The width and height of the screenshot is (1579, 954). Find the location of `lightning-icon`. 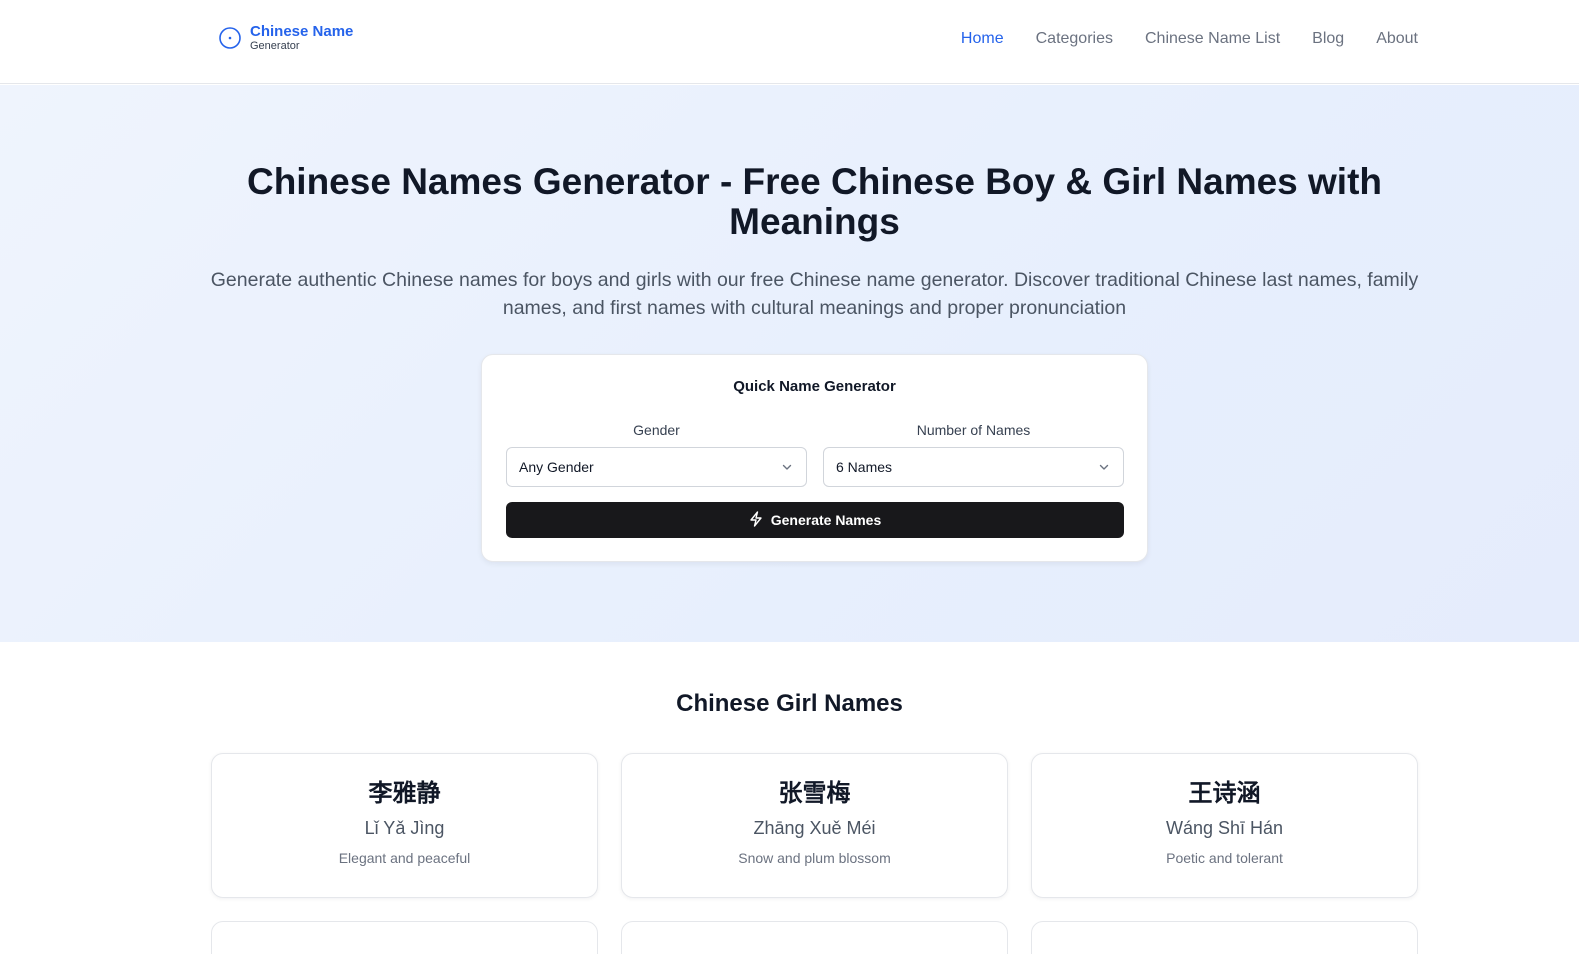

lightning-icon is located at coordinates (756, 520).